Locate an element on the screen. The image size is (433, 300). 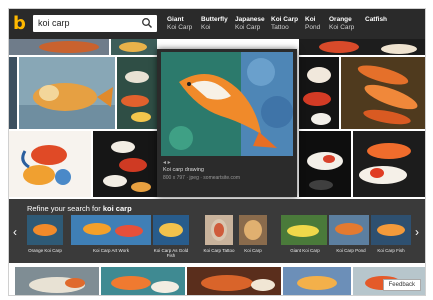
search-query-text: koi carp is located at coordinates (54, 23).